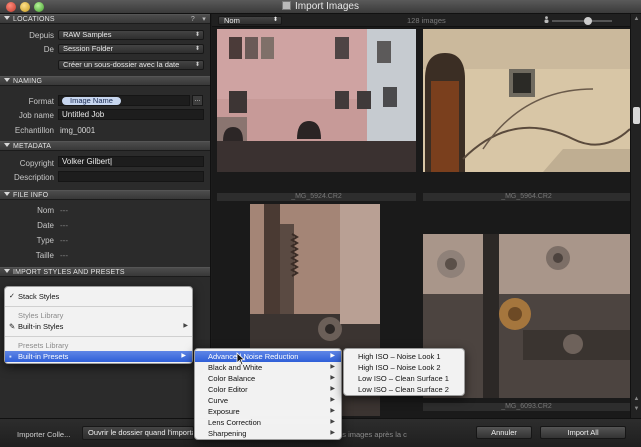 The height and width of the screenshot is (447, 641). Describe the element at coordinates (41, 315) in the screenshot. I see `menu-header-styles-library: Styles Library` at that location.